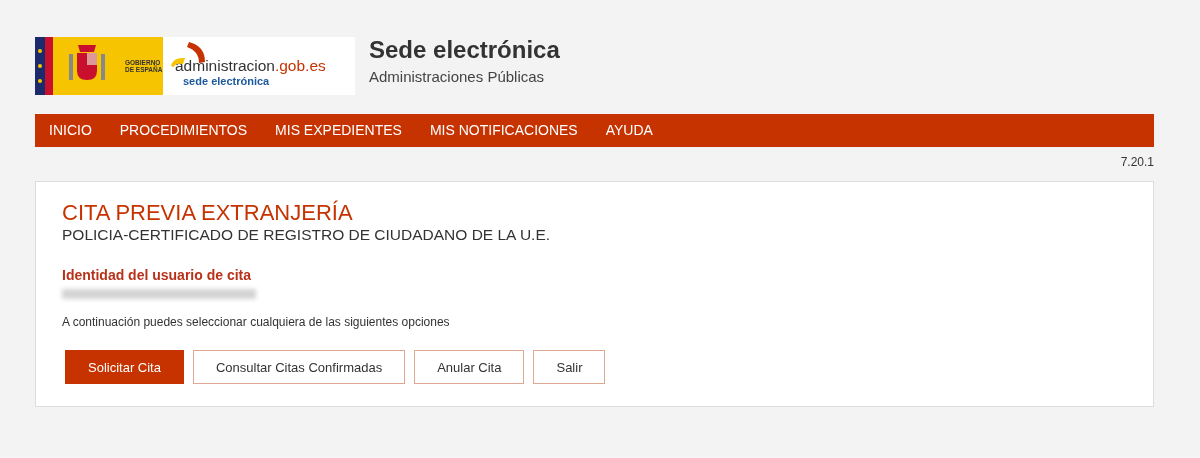  Describe the element at coordinates (157, 275) in the screenshot. I see `identity-label: Identidad del usuario de cita` at that location.